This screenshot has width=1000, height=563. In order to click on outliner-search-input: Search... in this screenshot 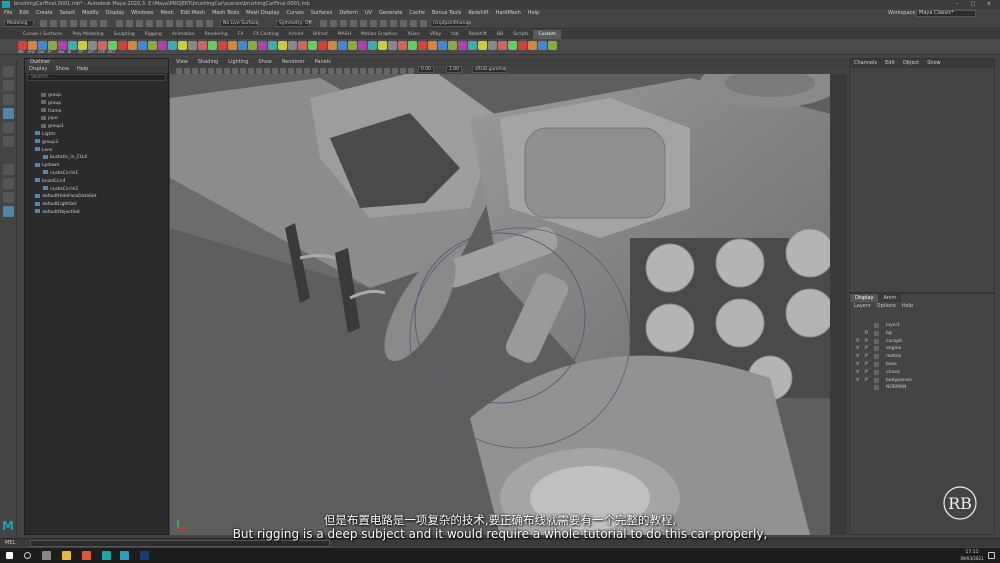, I will do `click(96, 77)`.